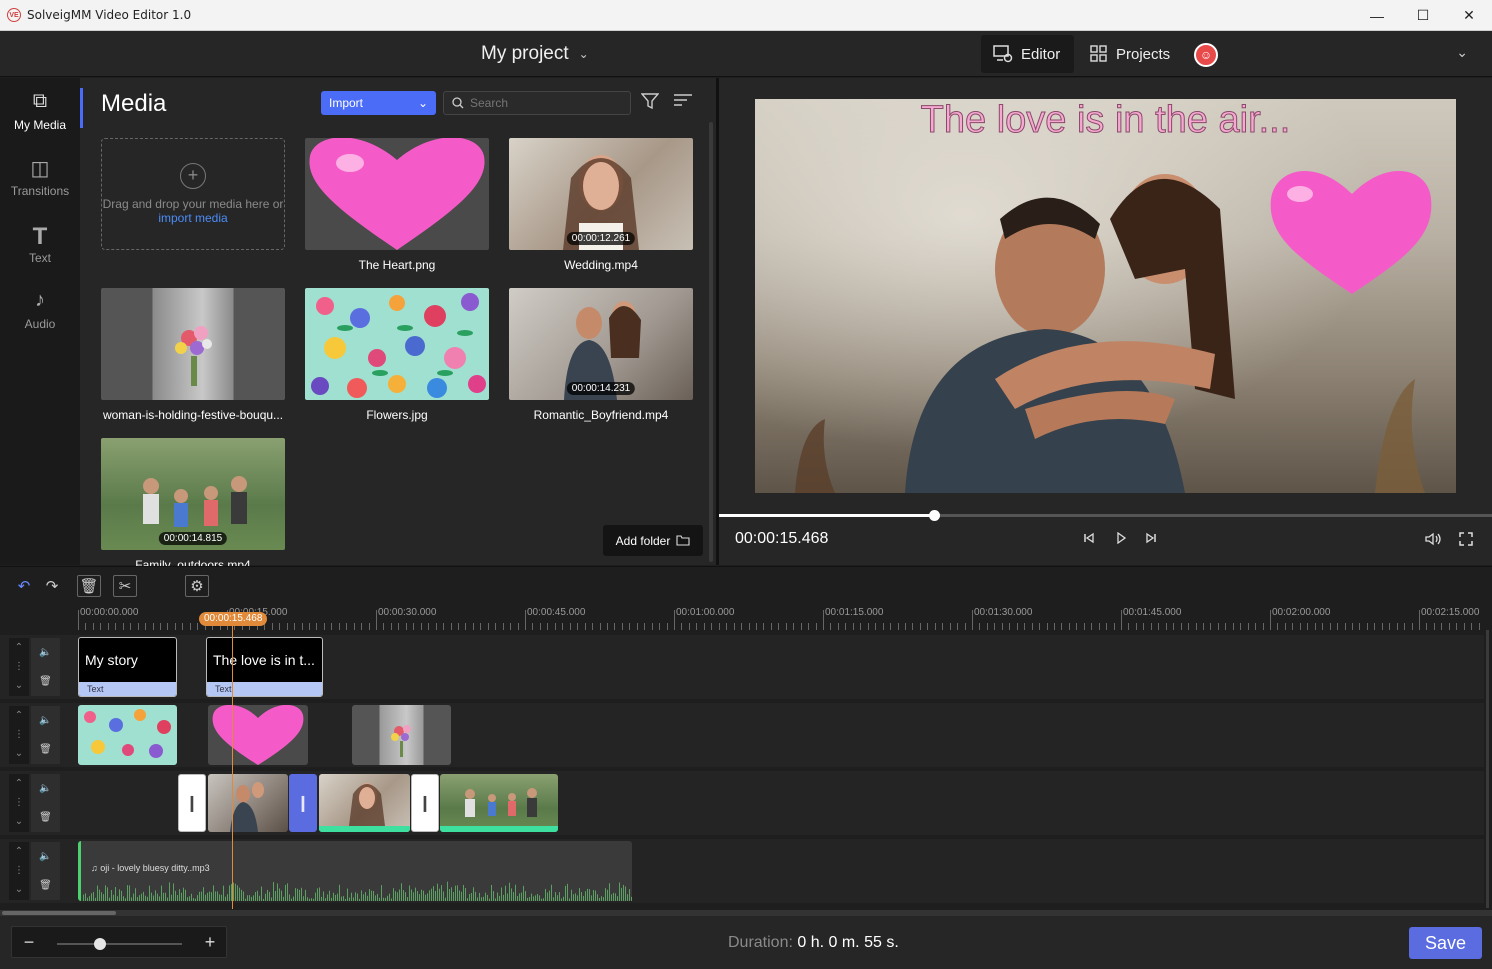  What do you see at coordinates (1105, 515) in the screenshot?
I see `preview-scrubber` at bounding box center [1105, 515].